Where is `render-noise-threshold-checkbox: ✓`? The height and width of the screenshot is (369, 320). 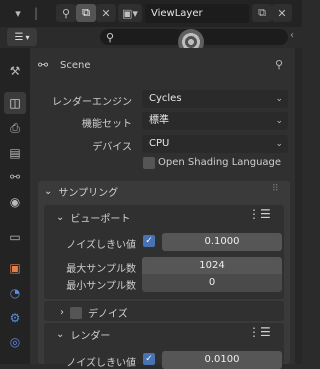 render-noise-threshold-checkbox: ✓ is located at coordinates (149, 359).